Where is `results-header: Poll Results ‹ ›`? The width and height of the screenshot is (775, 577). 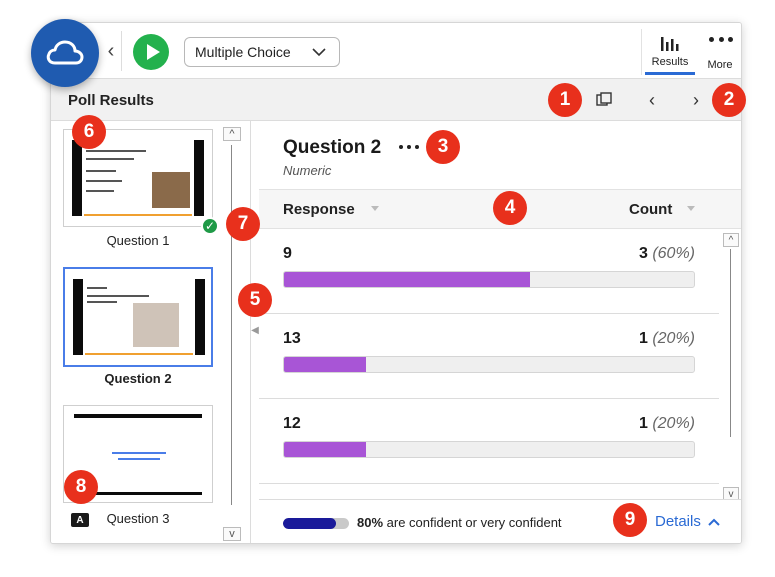 results-header: Poll Results ‹ › is located at coordinates (396, 100).